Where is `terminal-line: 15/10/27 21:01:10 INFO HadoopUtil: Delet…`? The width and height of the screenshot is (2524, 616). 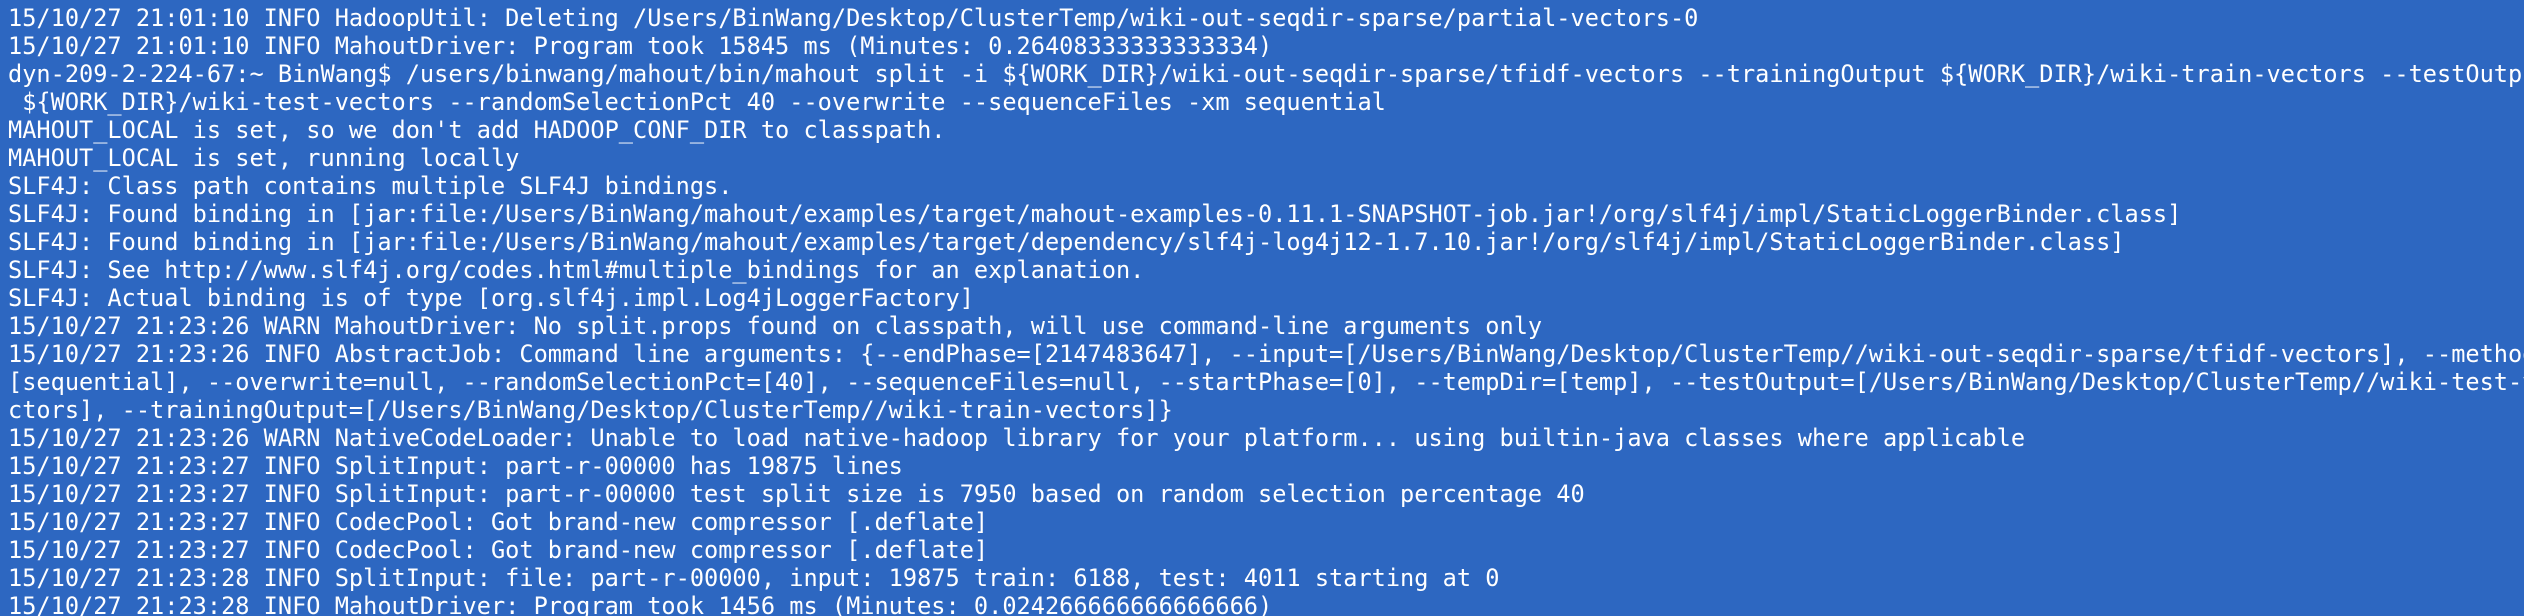
terminal-line: 15/10/27 21:01:10 INFO HadoopUtil: Delet… is located at coordinates (853, 18).